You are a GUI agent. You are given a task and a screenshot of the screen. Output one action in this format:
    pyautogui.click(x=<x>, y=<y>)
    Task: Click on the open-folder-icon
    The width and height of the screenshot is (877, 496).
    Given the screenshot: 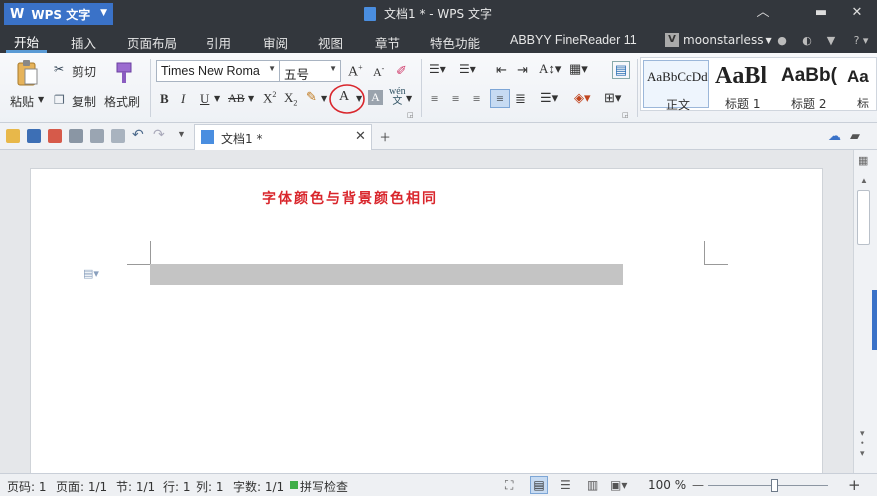 What is the action you would take?
    pyautogui.click(x=13, y=136)
    